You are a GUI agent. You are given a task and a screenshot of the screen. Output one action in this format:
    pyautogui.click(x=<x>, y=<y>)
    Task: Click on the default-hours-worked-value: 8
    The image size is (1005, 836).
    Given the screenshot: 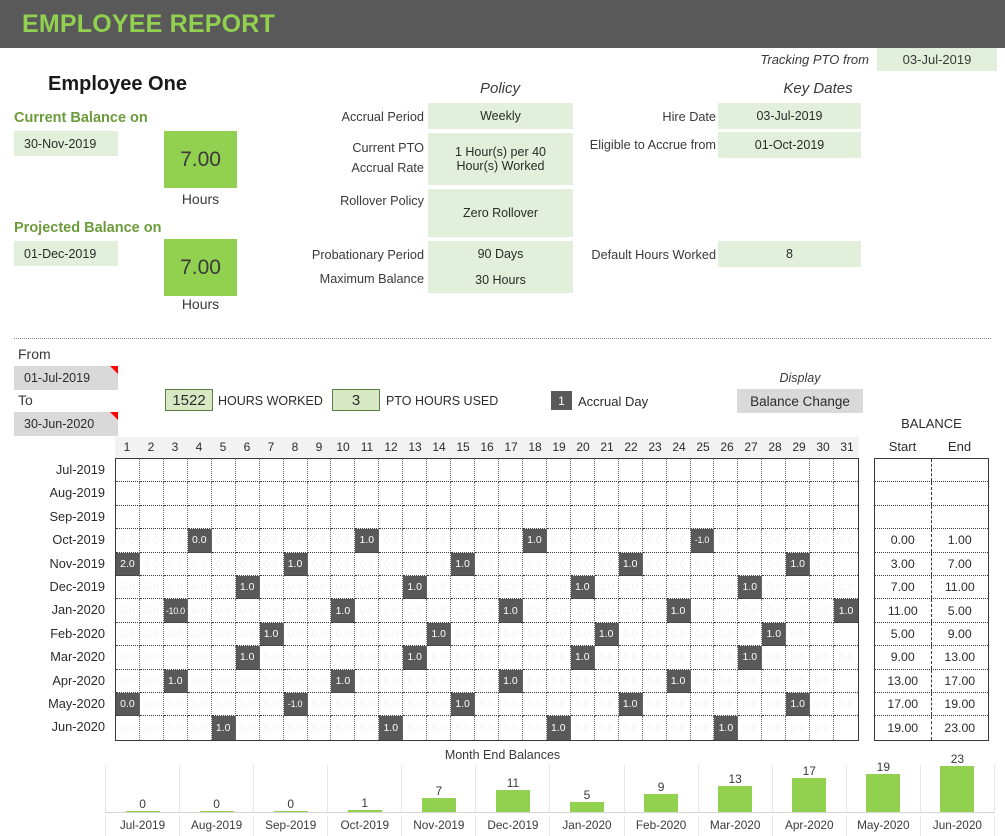 What is the action you would take?
    pyautogui.click(x=789, y=254)
    